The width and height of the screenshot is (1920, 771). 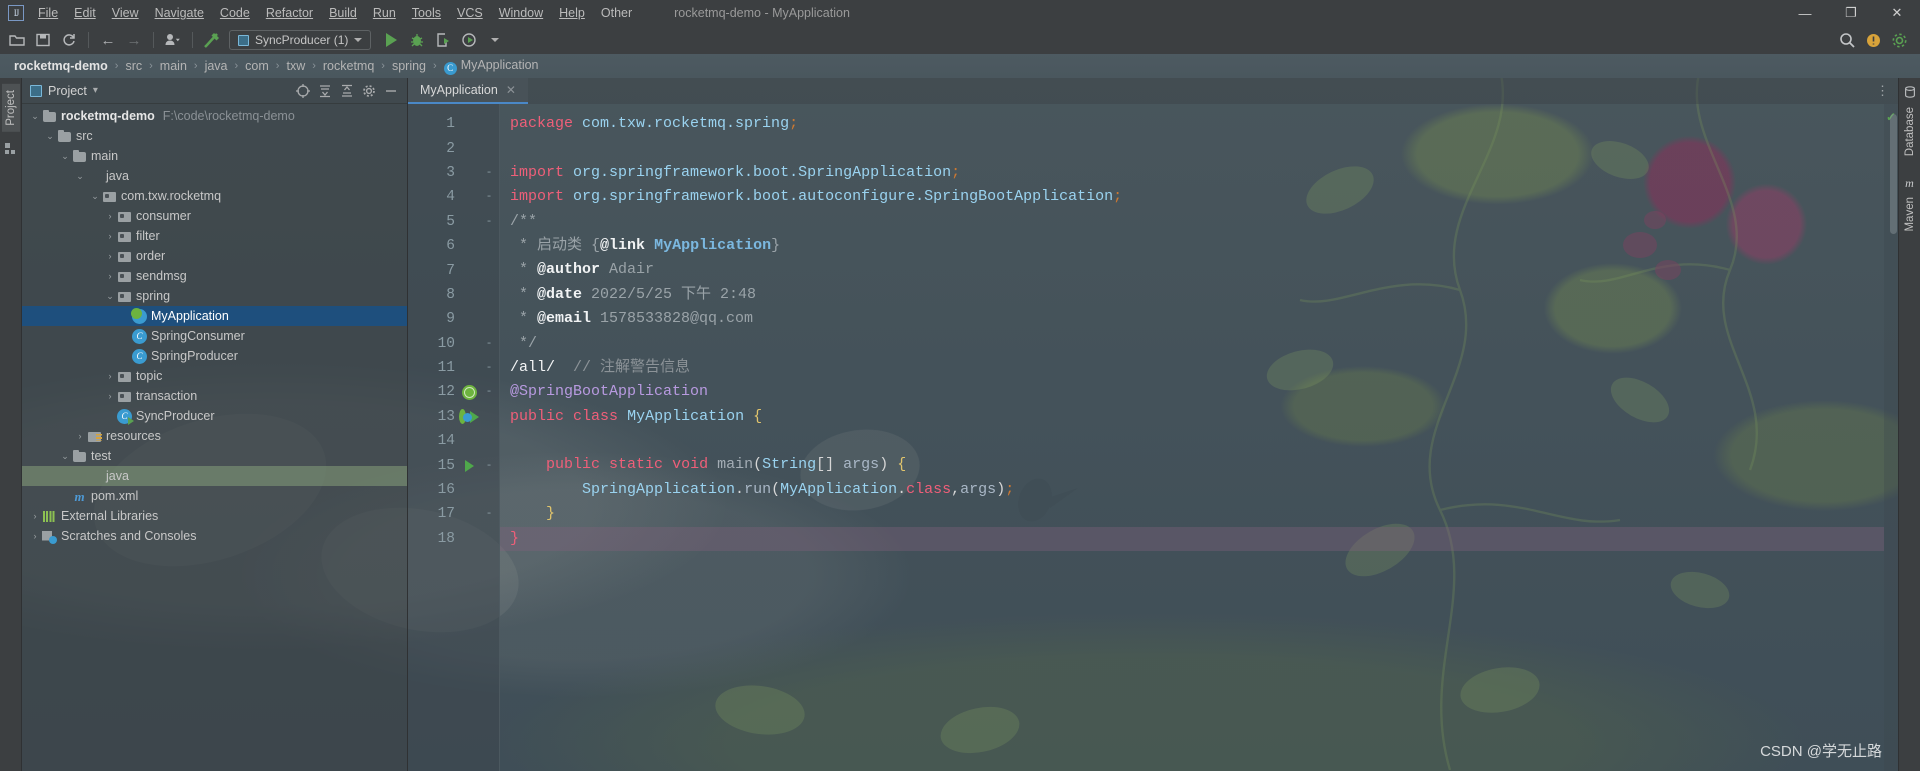 What do you see at coordinates (1891, 437) in the screenshot?
I see `editor-marker-bar: ✓` at bounding box center [1891, 437].